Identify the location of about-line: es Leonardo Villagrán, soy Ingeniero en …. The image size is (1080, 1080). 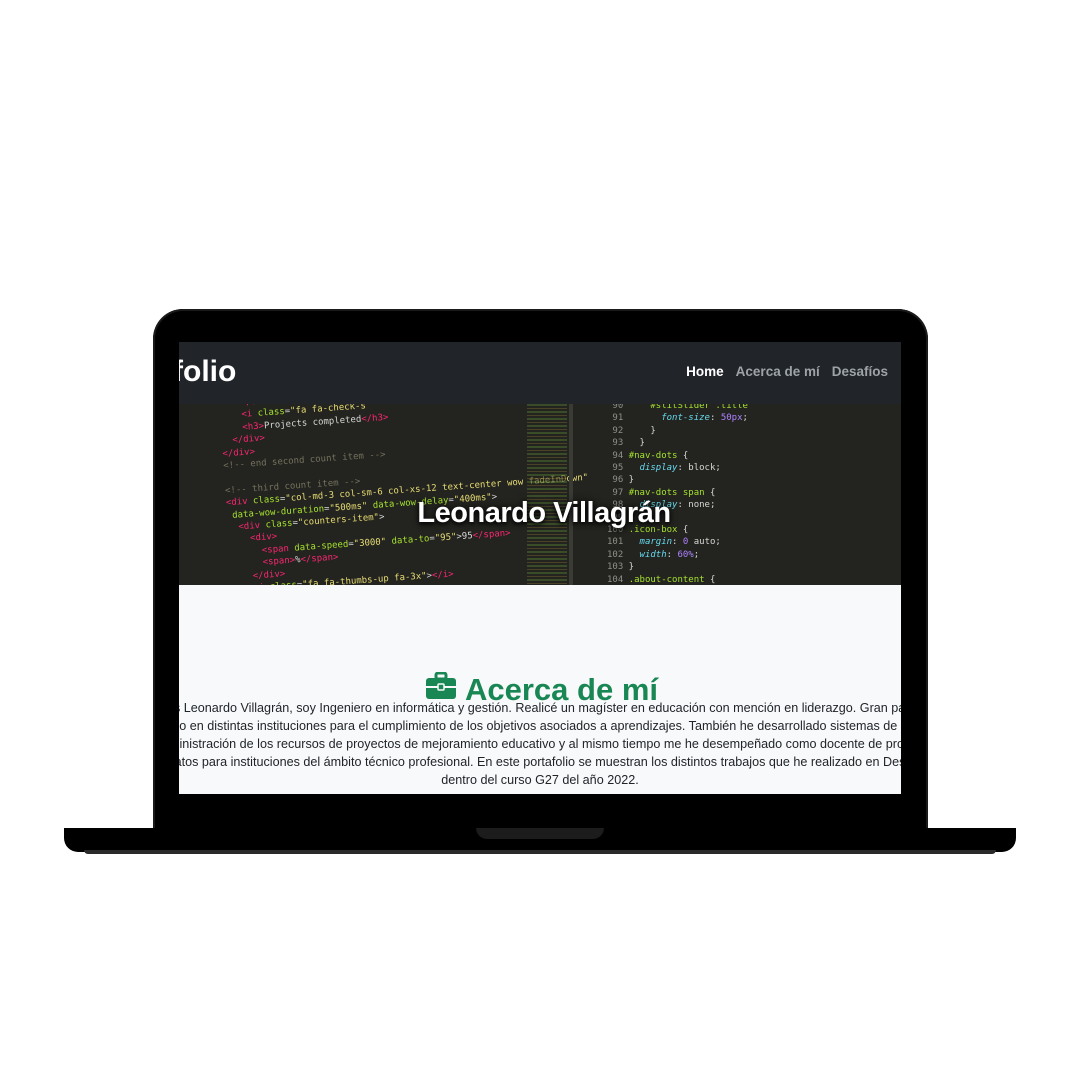
(540, 707).